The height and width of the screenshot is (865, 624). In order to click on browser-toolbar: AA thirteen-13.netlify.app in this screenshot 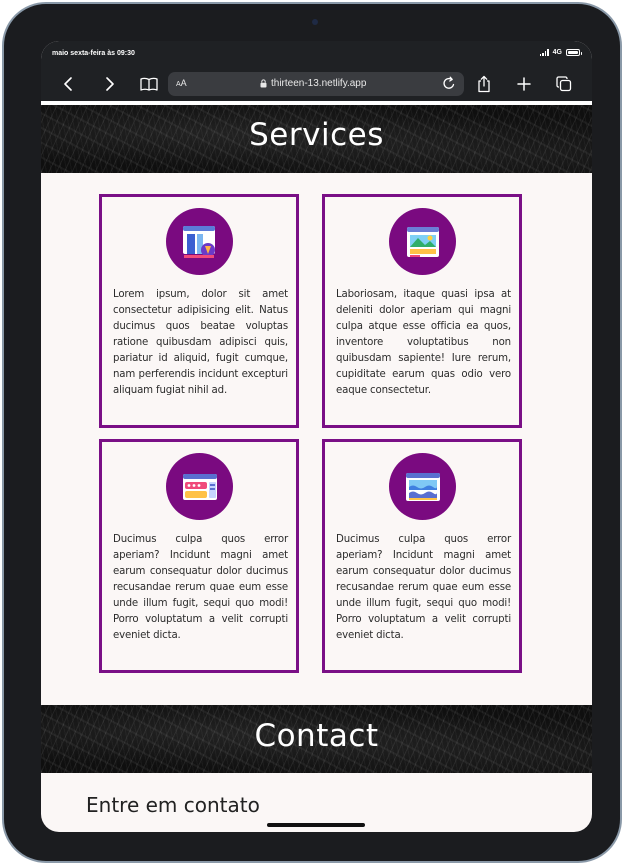, I will do `click(316, 84)`.